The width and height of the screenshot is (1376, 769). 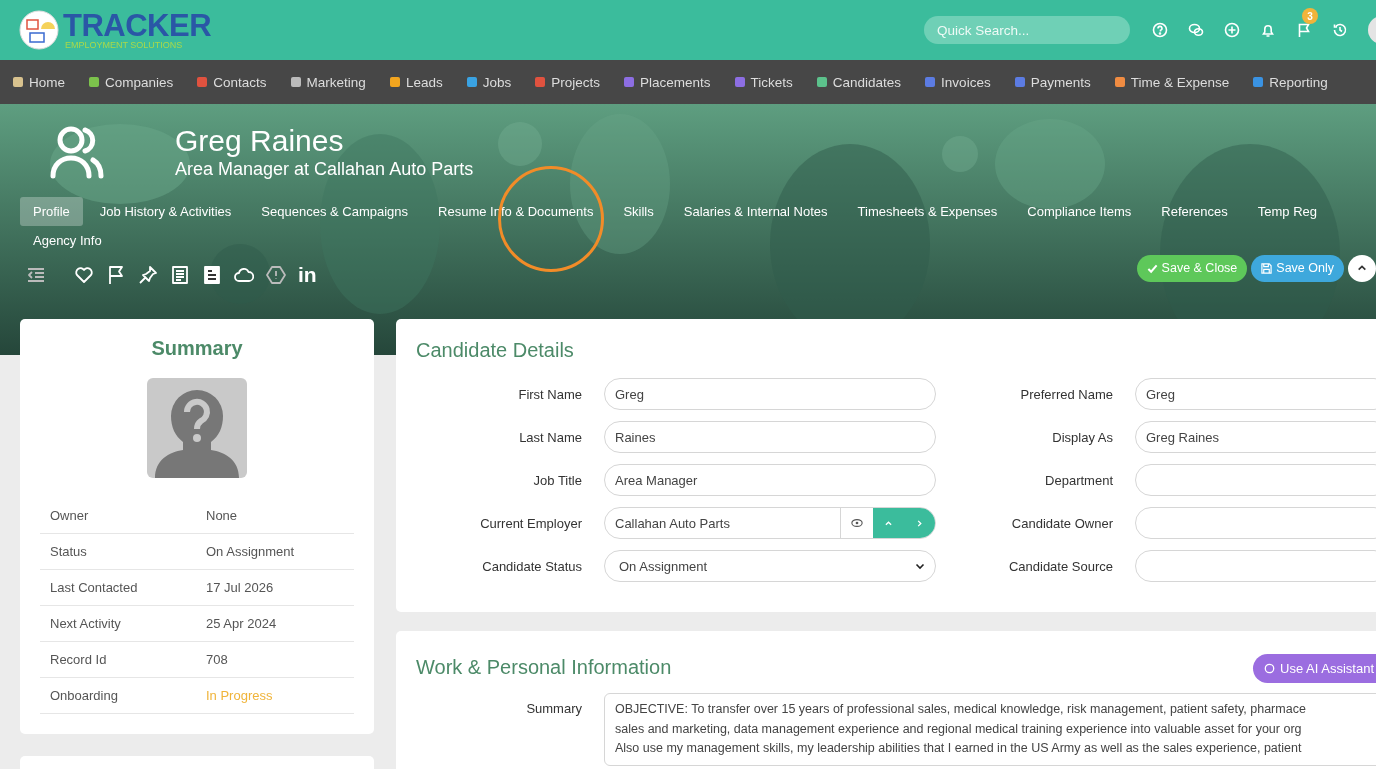 I want to click on field-label: Job Title, so click(x=557, y=480).